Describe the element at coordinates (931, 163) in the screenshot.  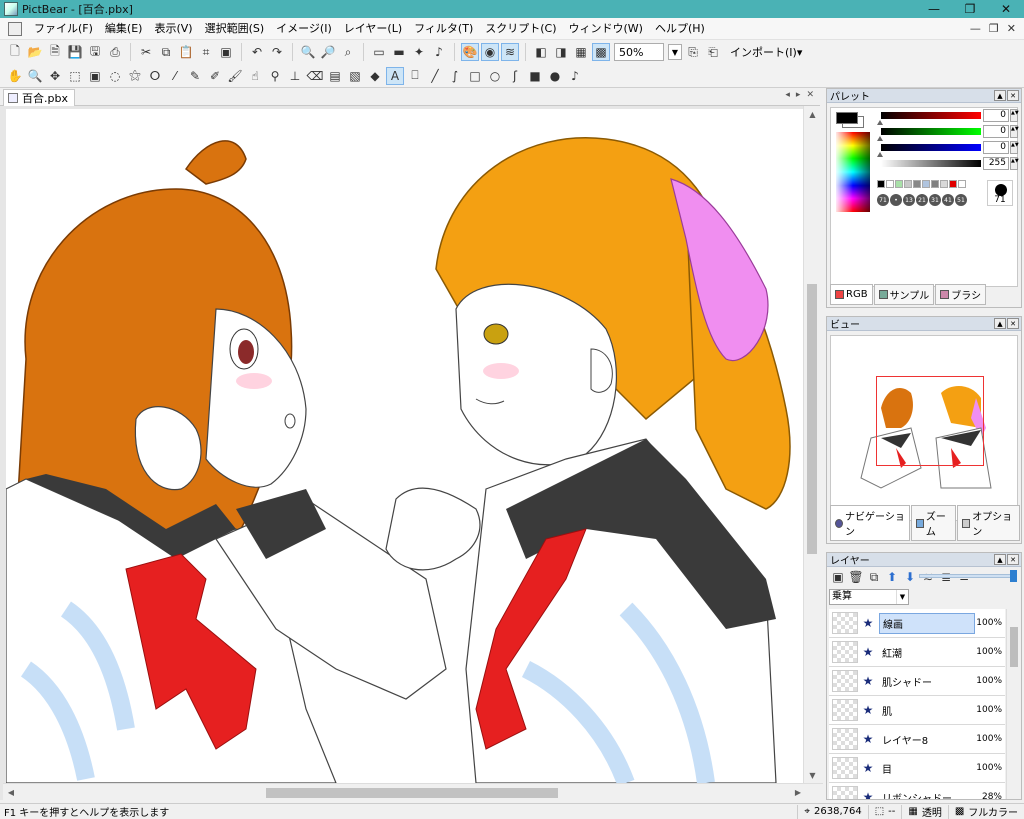
I see `alpha-slider` at that location.